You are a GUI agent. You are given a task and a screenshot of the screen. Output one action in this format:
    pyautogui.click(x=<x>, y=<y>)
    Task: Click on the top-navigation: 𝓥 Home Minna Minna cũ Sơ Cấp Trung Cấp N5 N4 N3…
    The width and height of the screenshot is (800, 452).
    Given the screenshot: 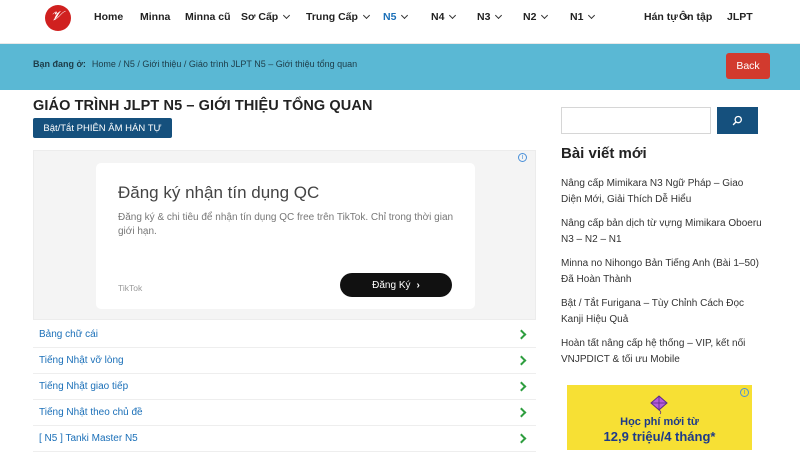 What is the action you would take?
    pyautogui.click(x=400, y=22)
    